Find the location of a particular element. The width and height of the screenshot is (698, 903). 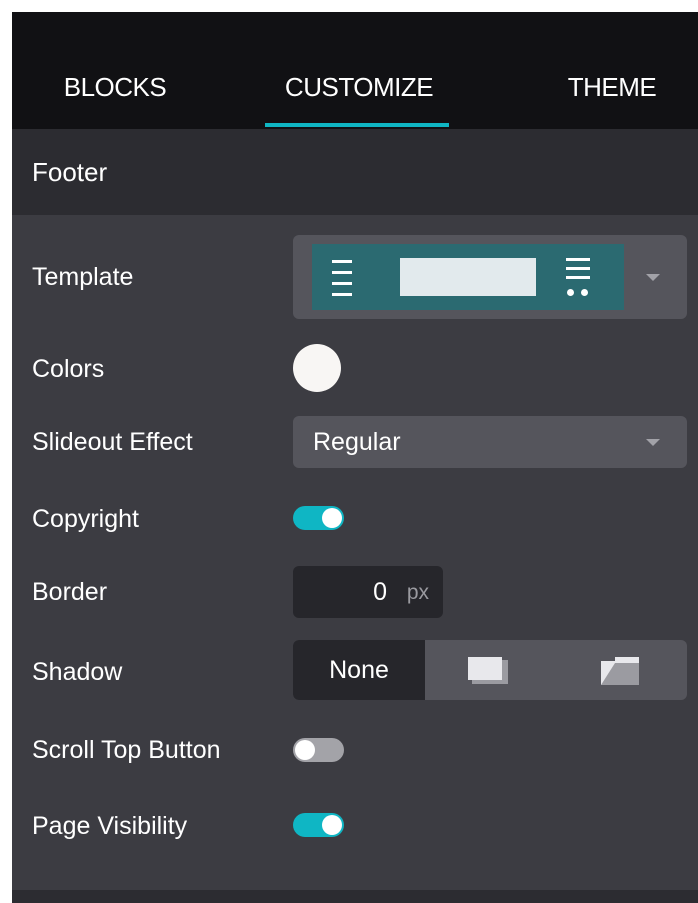

template-preview is located at coordinates (468, 277).